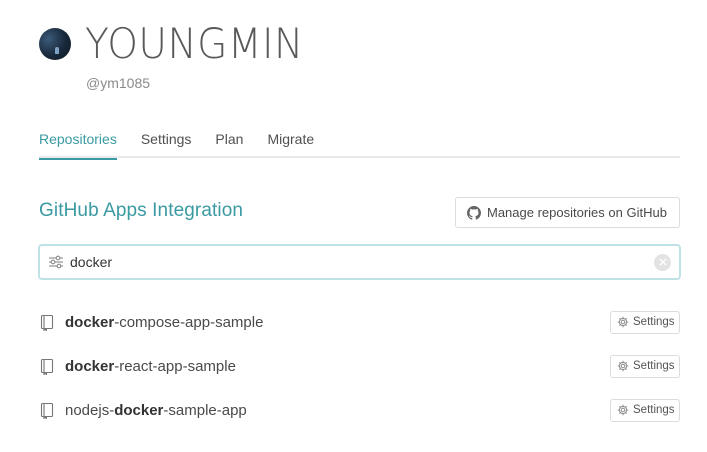 This screenshot has width=707, height=452. Describe the element at coordinates (359, 410) in the screenshot. I see `repository-row: nodejs-docker-sample-app Settings` at that location.